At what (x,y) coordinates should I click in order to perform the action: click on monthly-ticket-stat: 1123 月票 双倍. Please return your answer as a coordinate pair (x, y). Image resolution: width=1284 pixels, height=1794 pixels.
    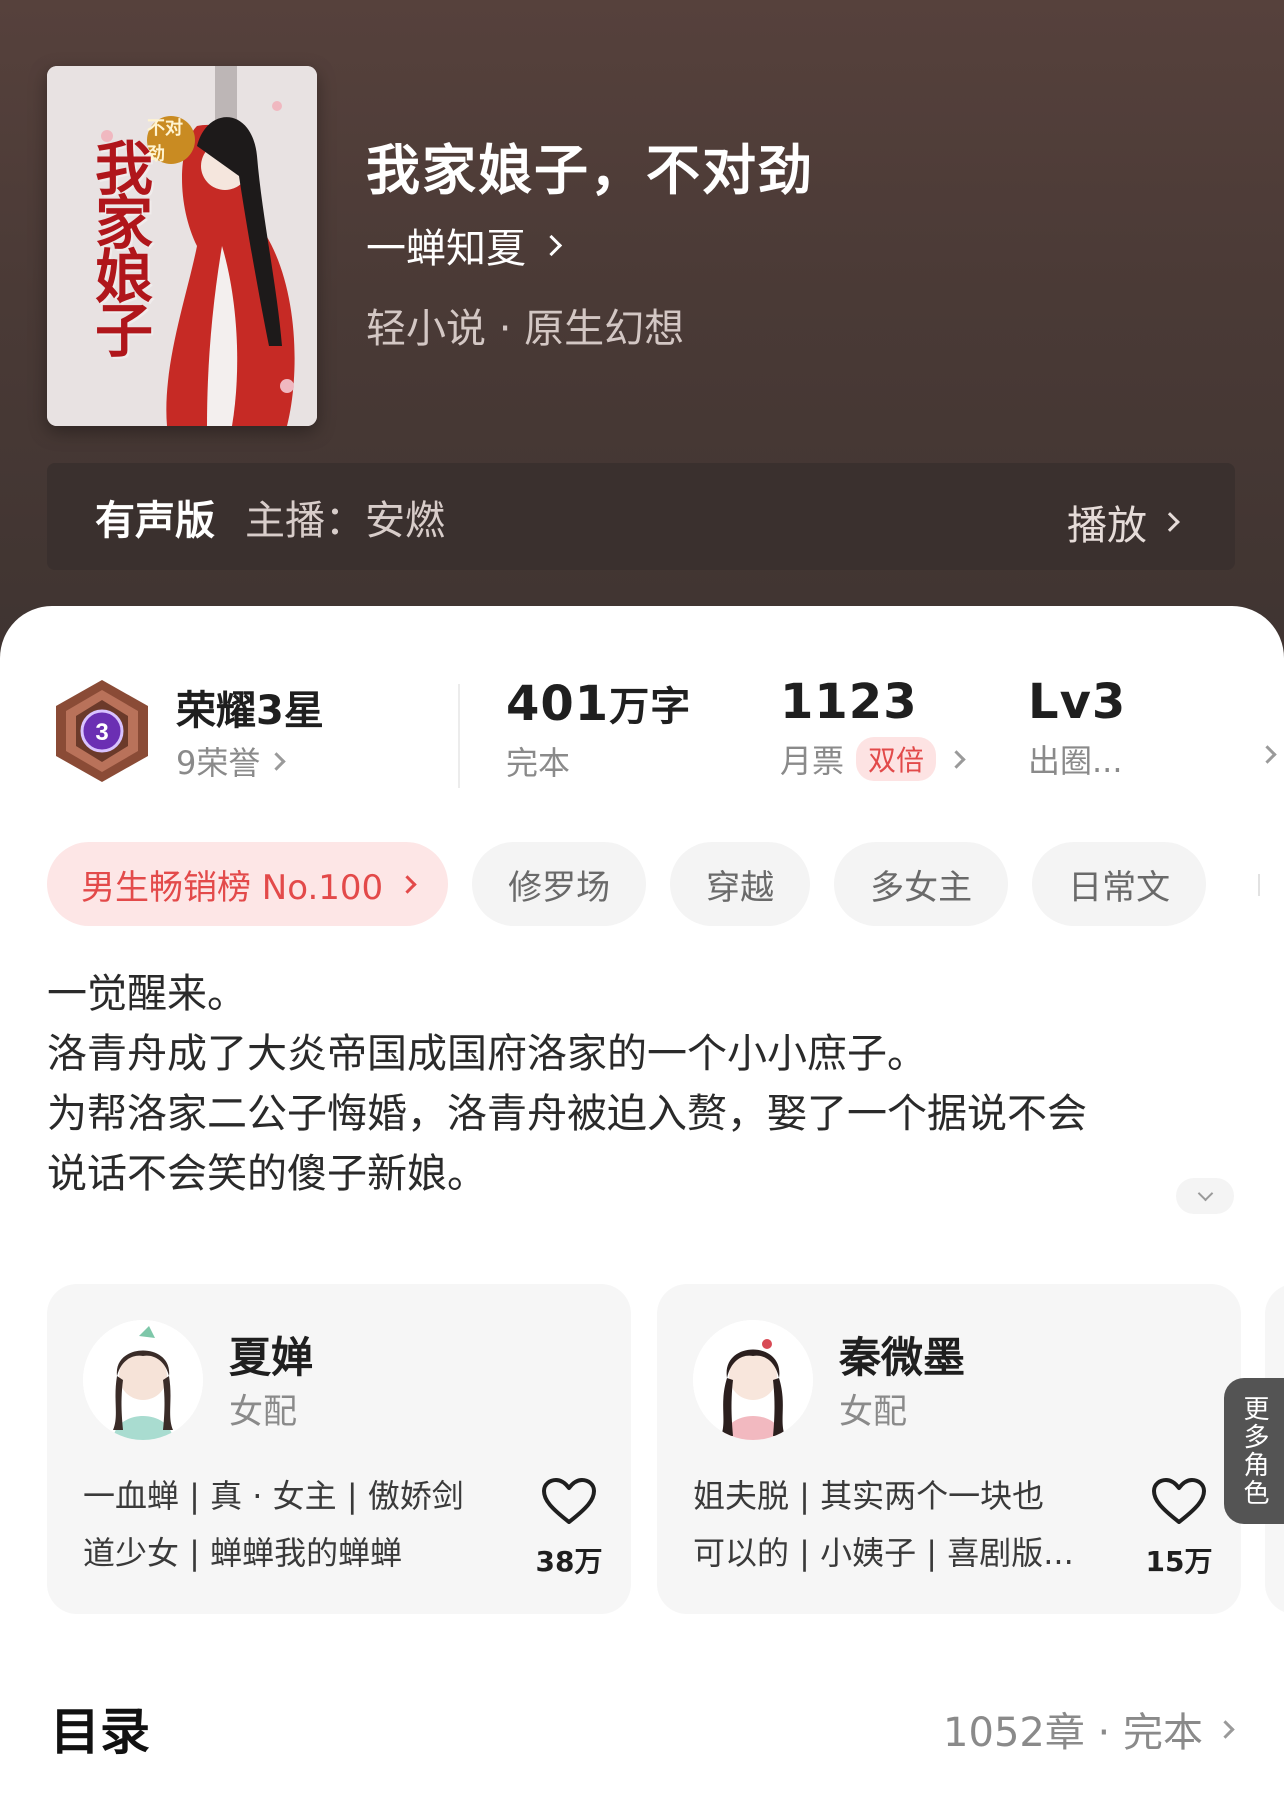
    Looking at the image, I should click on (873, 728).